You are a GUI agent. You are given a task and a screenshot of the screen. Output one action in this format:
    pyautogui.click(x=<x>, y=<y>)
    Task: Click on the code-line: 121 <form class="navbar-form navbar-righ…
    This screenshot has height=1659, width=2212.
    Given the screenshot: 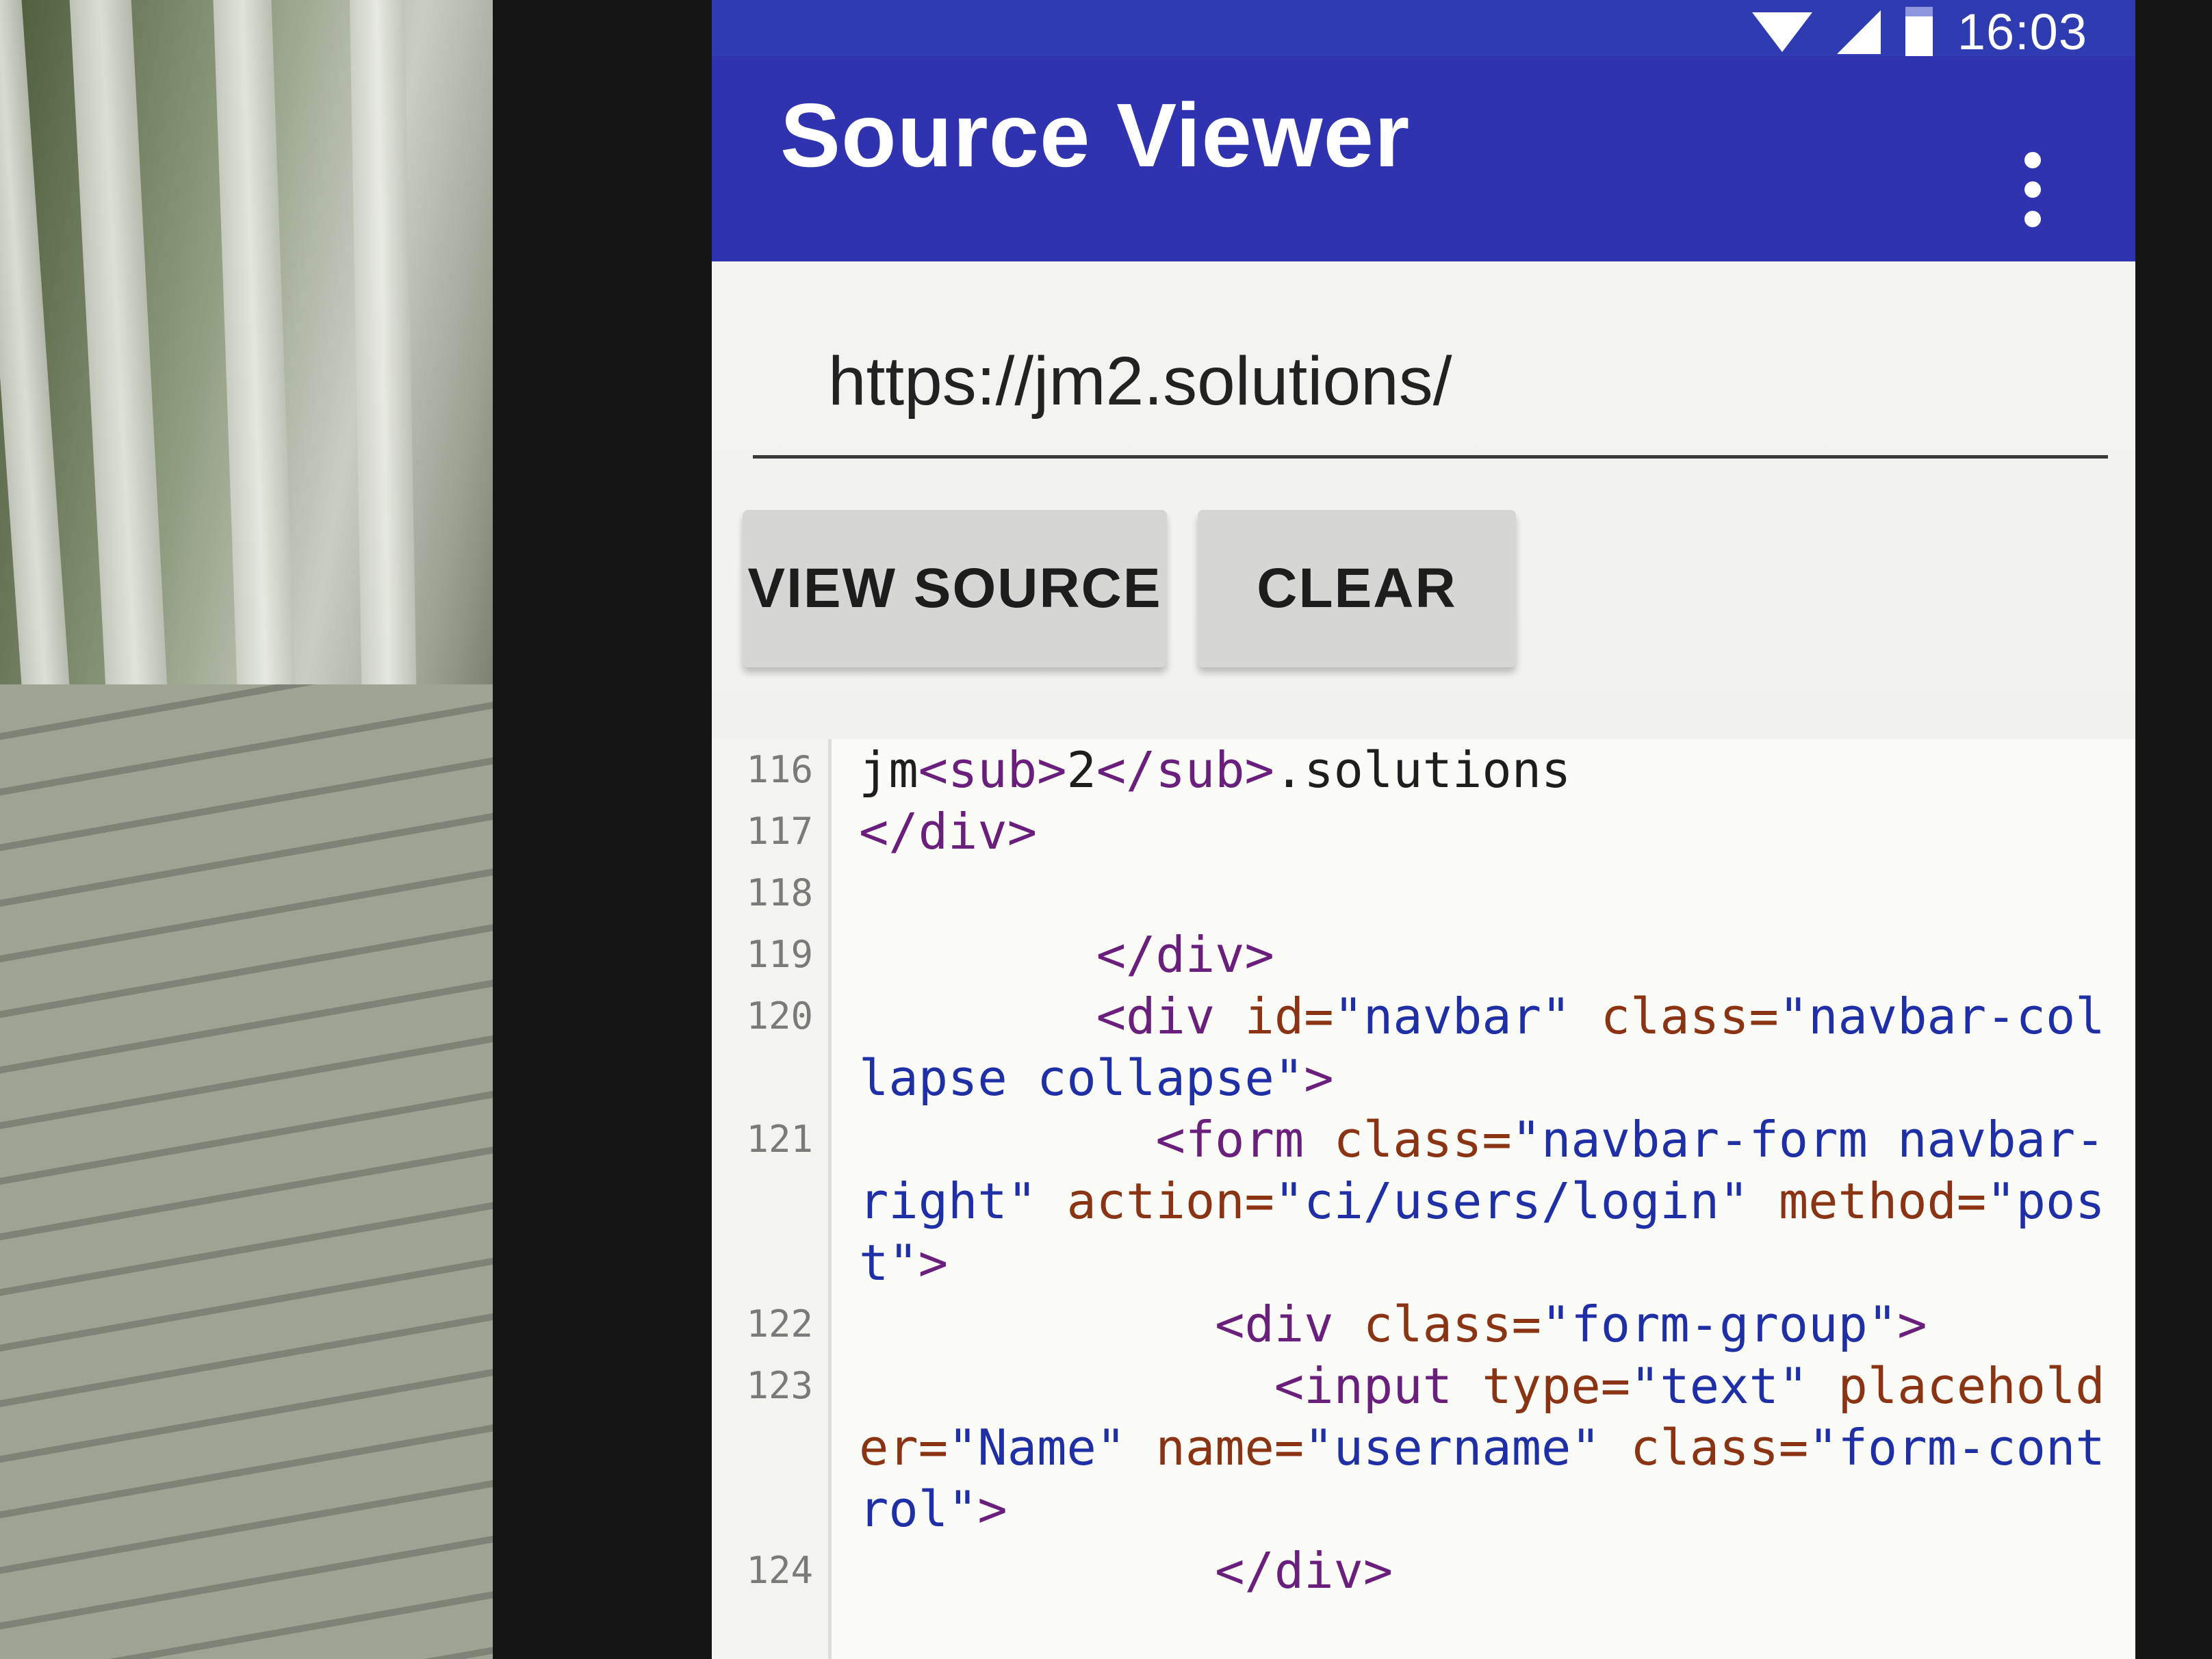 What is the action you would take?
    pyautogui.click(x=1424, y=1202)
    